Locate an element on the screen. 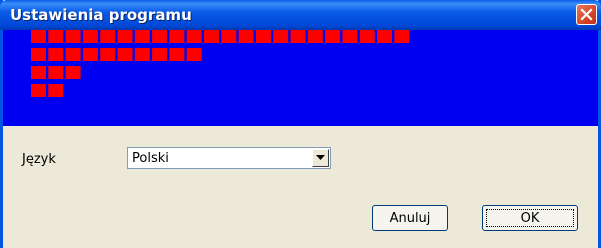 This screenshot has height=248, width=601. close-button is located at coordinates (586, 14).